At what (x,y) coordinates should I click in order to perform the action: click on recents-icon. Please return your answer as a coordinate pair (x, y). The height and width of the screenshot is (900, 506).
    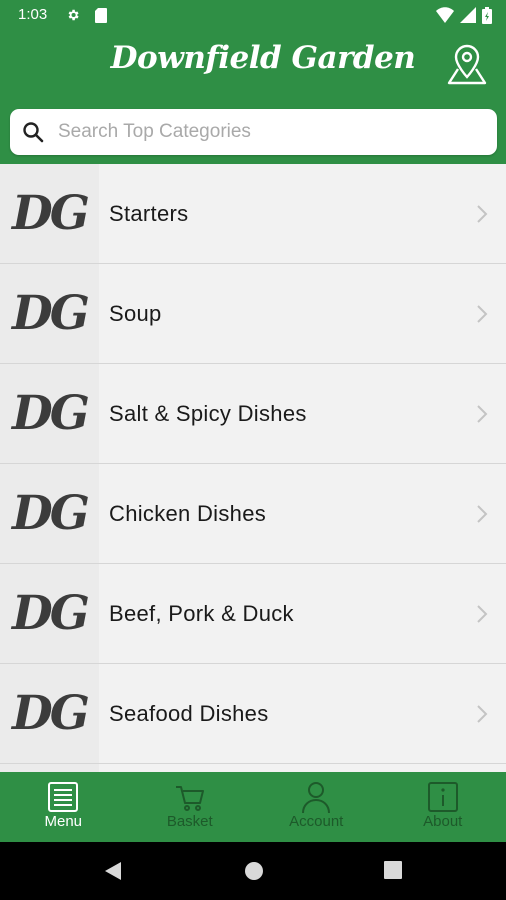
    Looking at the image, I should click on (393, 870).